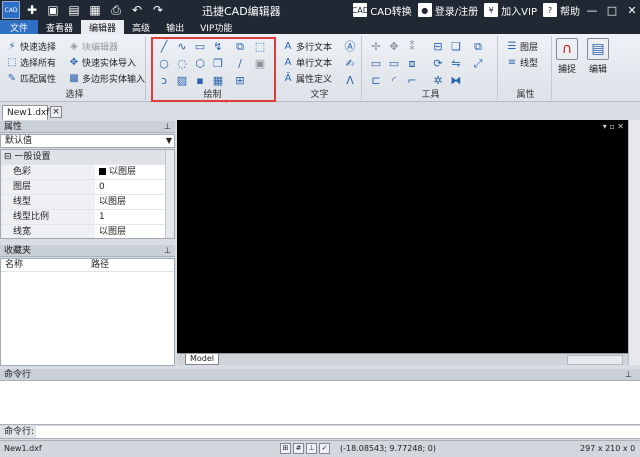 This screenshot has width=640, height=457. What do you see at coordinates (320, 403) in the screenshot?
I see `command-output` at bounding box center [320, 403].